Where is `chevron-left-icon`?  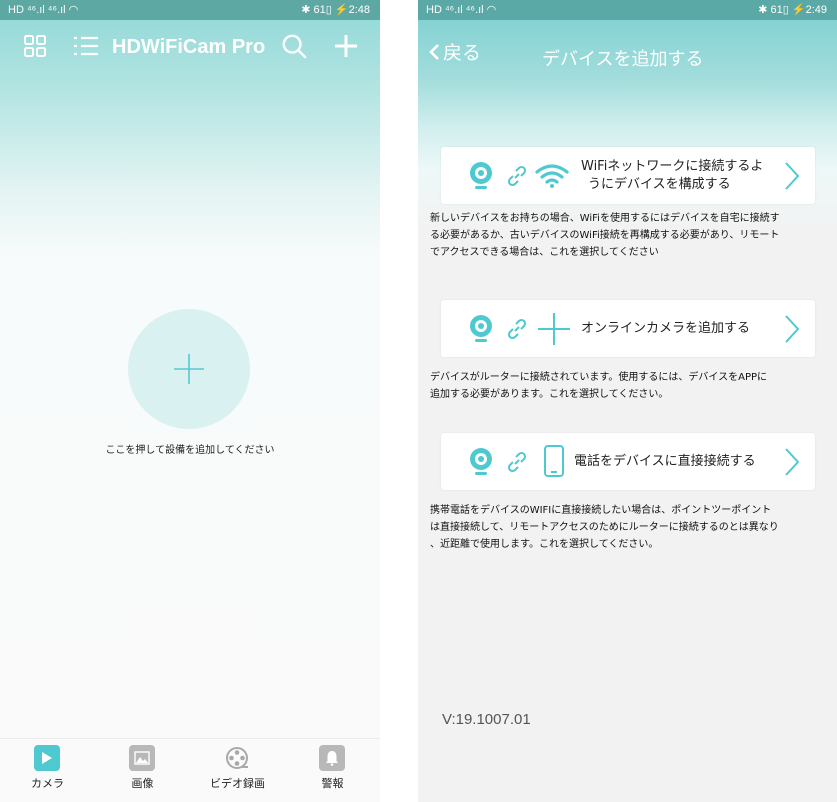
chevron-left-icon is located at coordinates (434, 51).